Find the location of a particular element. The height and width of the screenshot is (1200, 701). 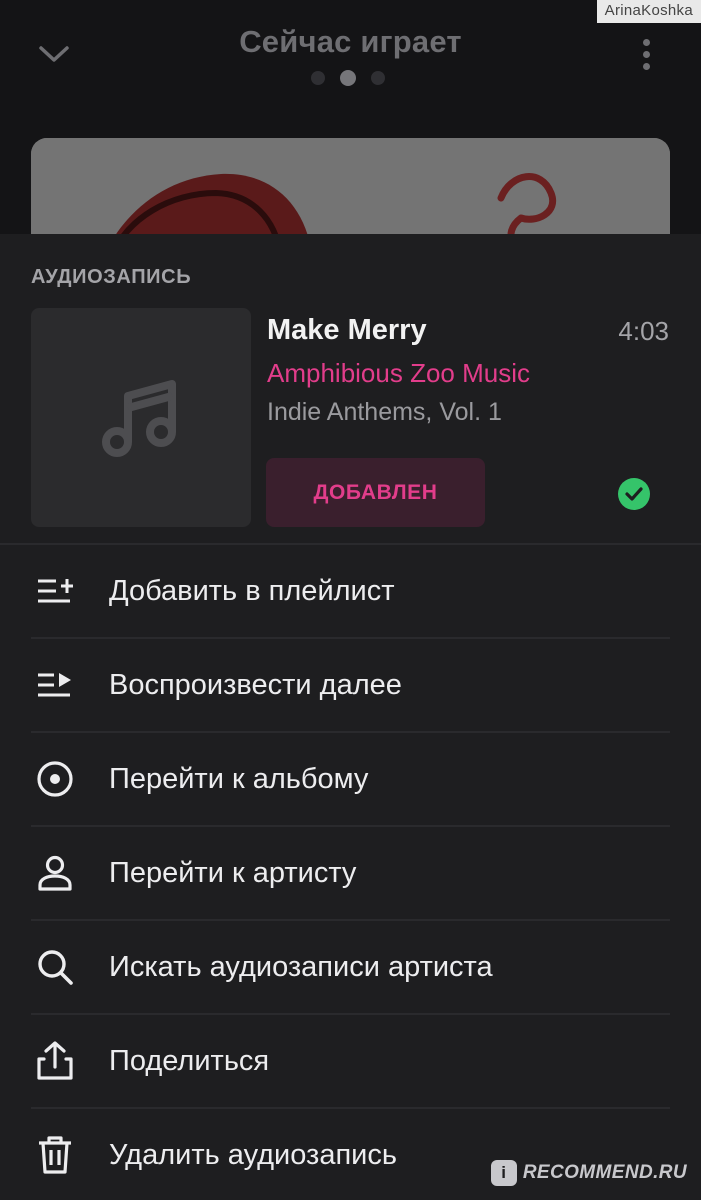

menu-item-delete-track: Удалить аудиозапись is located at coordinates (350, 1154).